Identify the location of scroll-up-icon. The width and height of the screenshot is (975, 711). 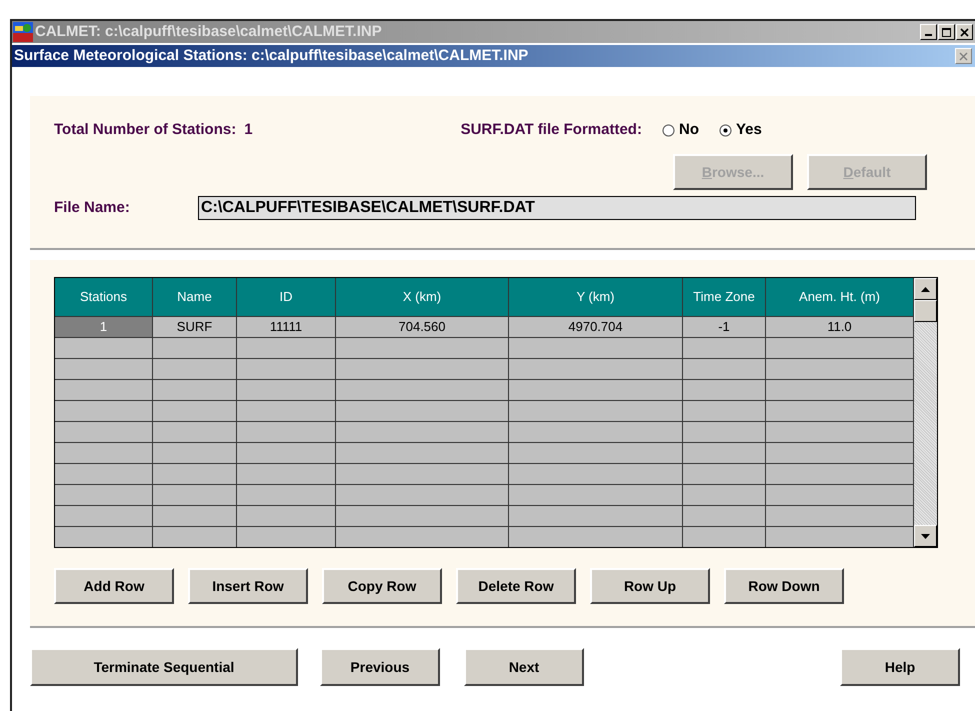
(925, 289).